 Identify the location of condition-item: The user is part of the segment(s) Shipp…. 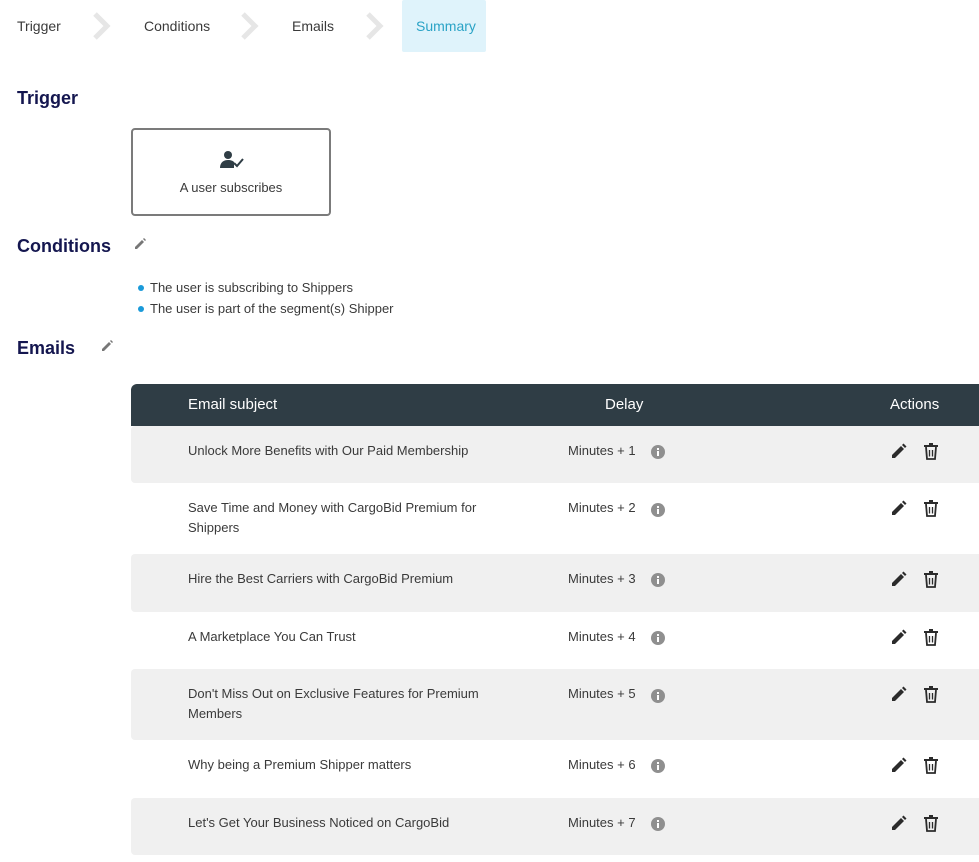
(266, 308).